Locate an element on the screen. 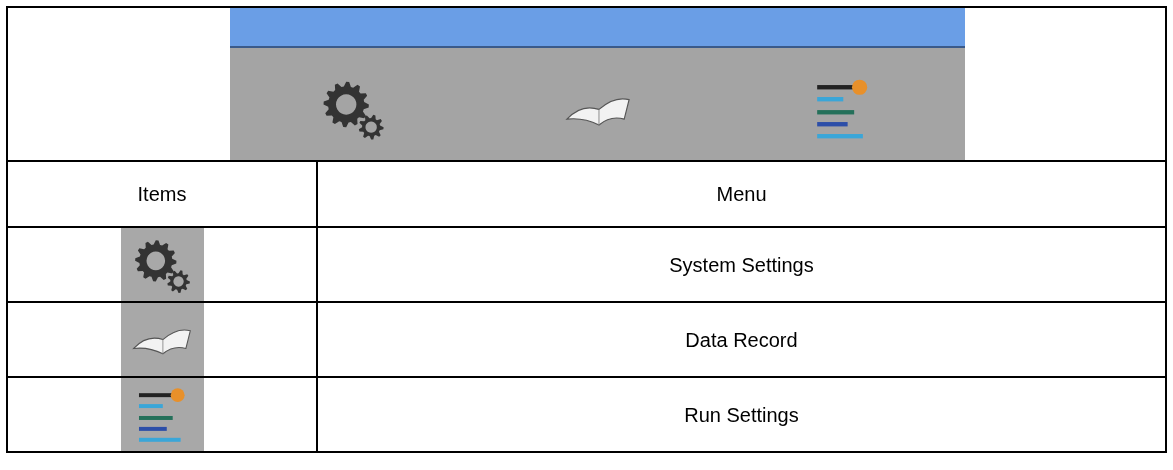  column-header: Items is located at coordinates (163, 194).